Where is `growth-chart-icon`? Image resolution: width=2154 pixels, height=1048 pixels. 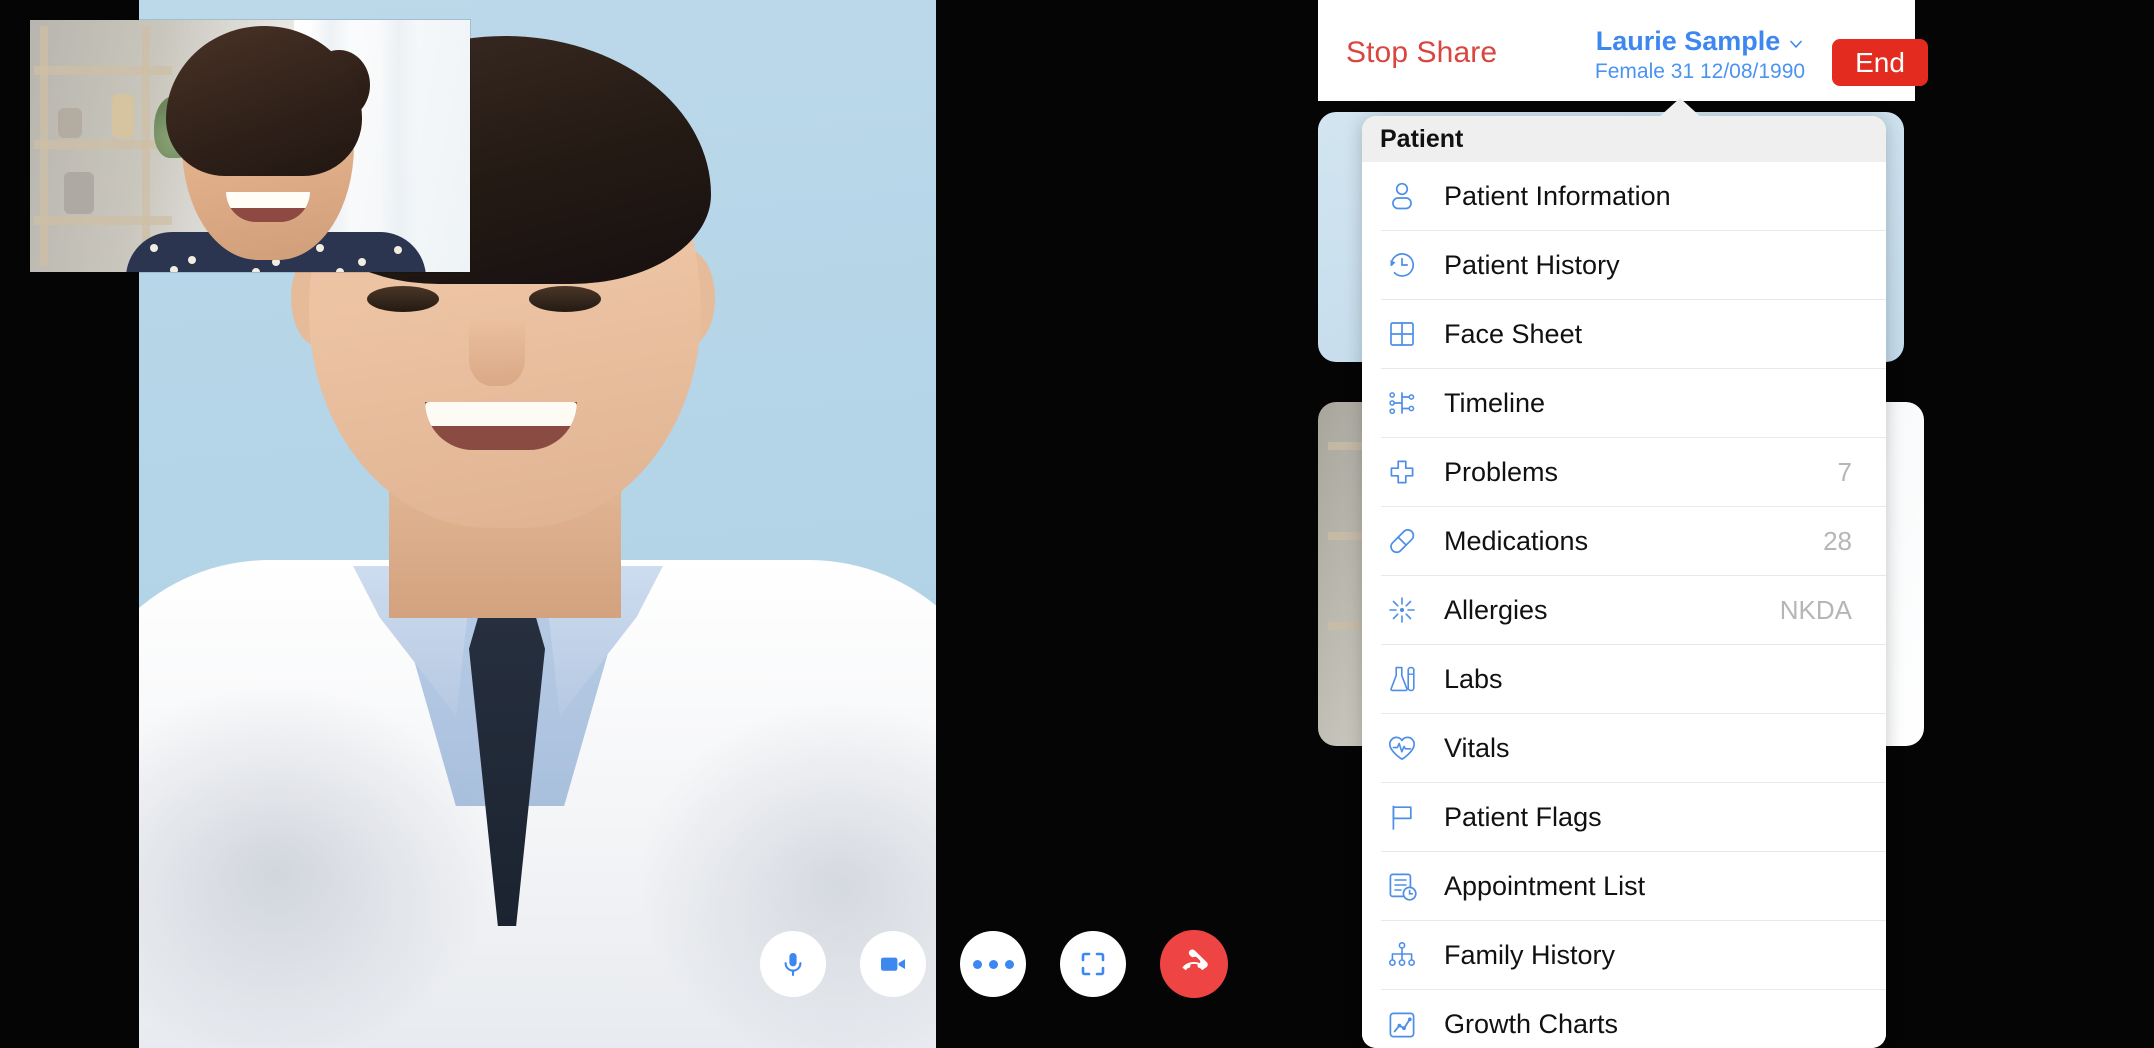
growth-chart-icon is located at coordinates (1402, 1025).